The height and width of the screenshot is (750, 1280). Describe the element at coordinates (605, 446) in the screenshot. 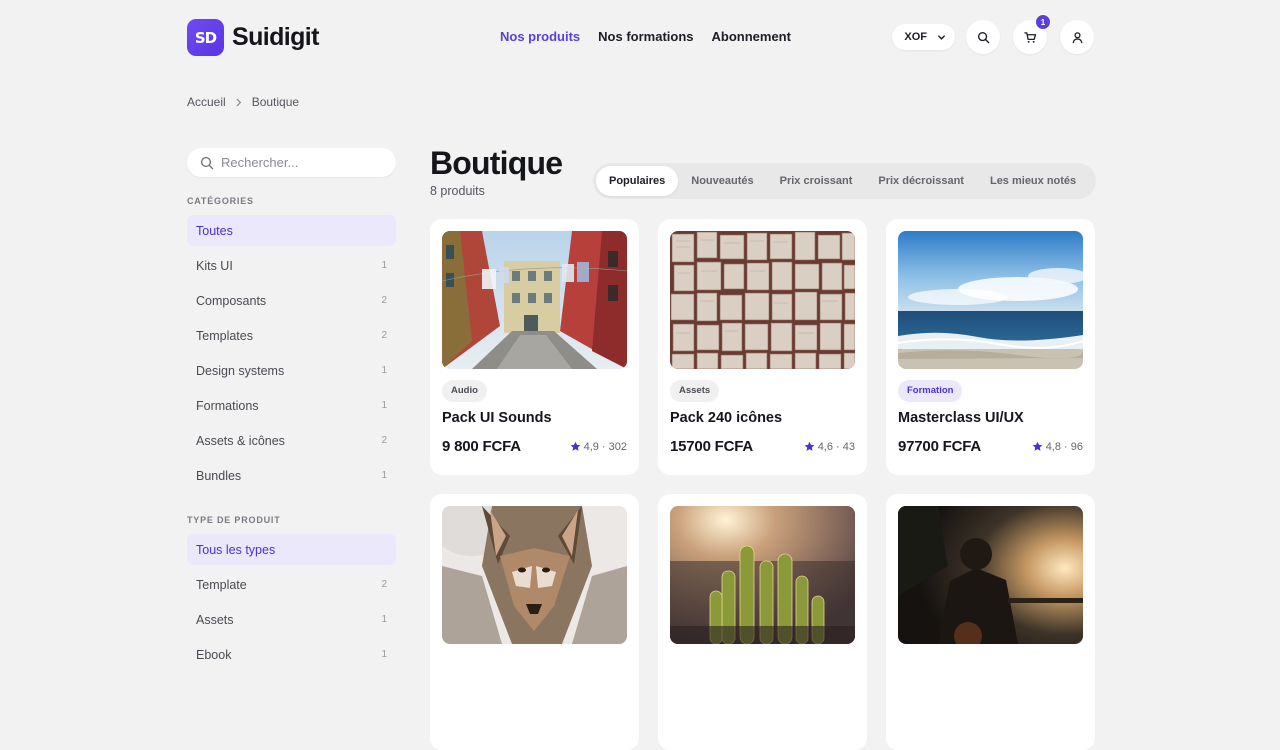

I see `rating-value: 4,9 · 302` at that location.